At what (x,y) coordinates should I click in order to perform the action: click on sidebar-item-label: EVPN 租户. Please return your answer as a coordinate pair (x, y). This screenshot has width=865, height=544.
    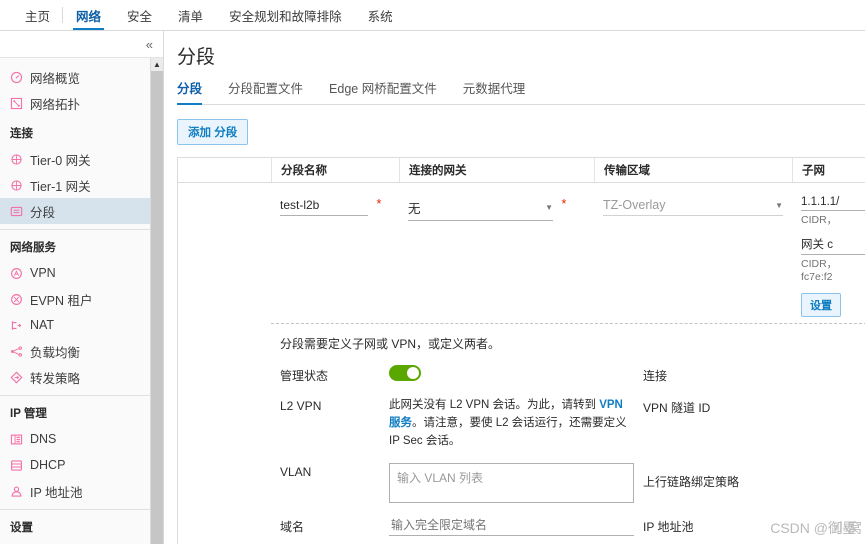
    Looking at the image, I should click on (61, 300).